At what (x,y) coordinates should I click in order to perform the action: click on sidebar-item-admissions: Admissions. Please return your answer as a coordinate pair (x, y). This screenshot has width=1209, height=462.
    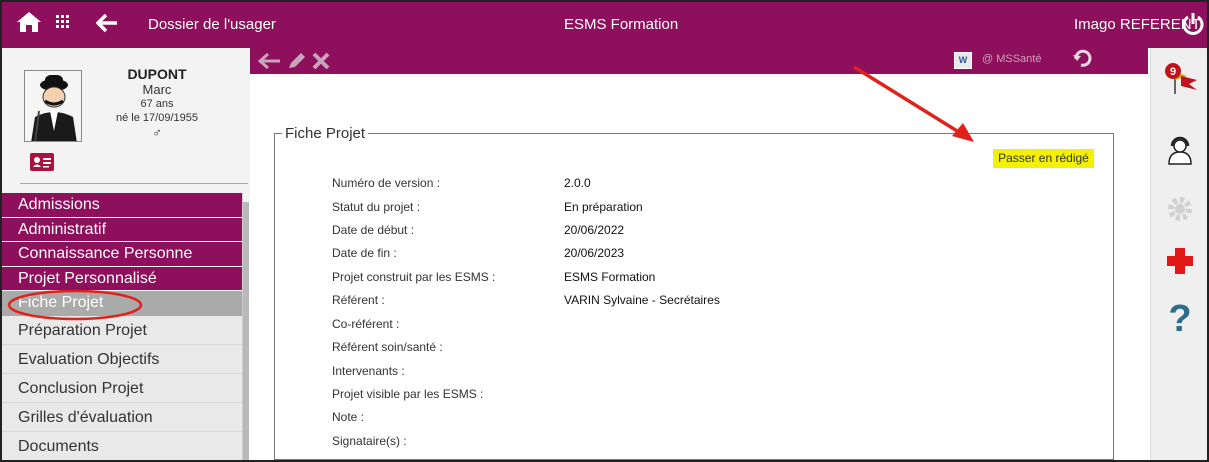
    Looking at the image, I should click on (122, 205).